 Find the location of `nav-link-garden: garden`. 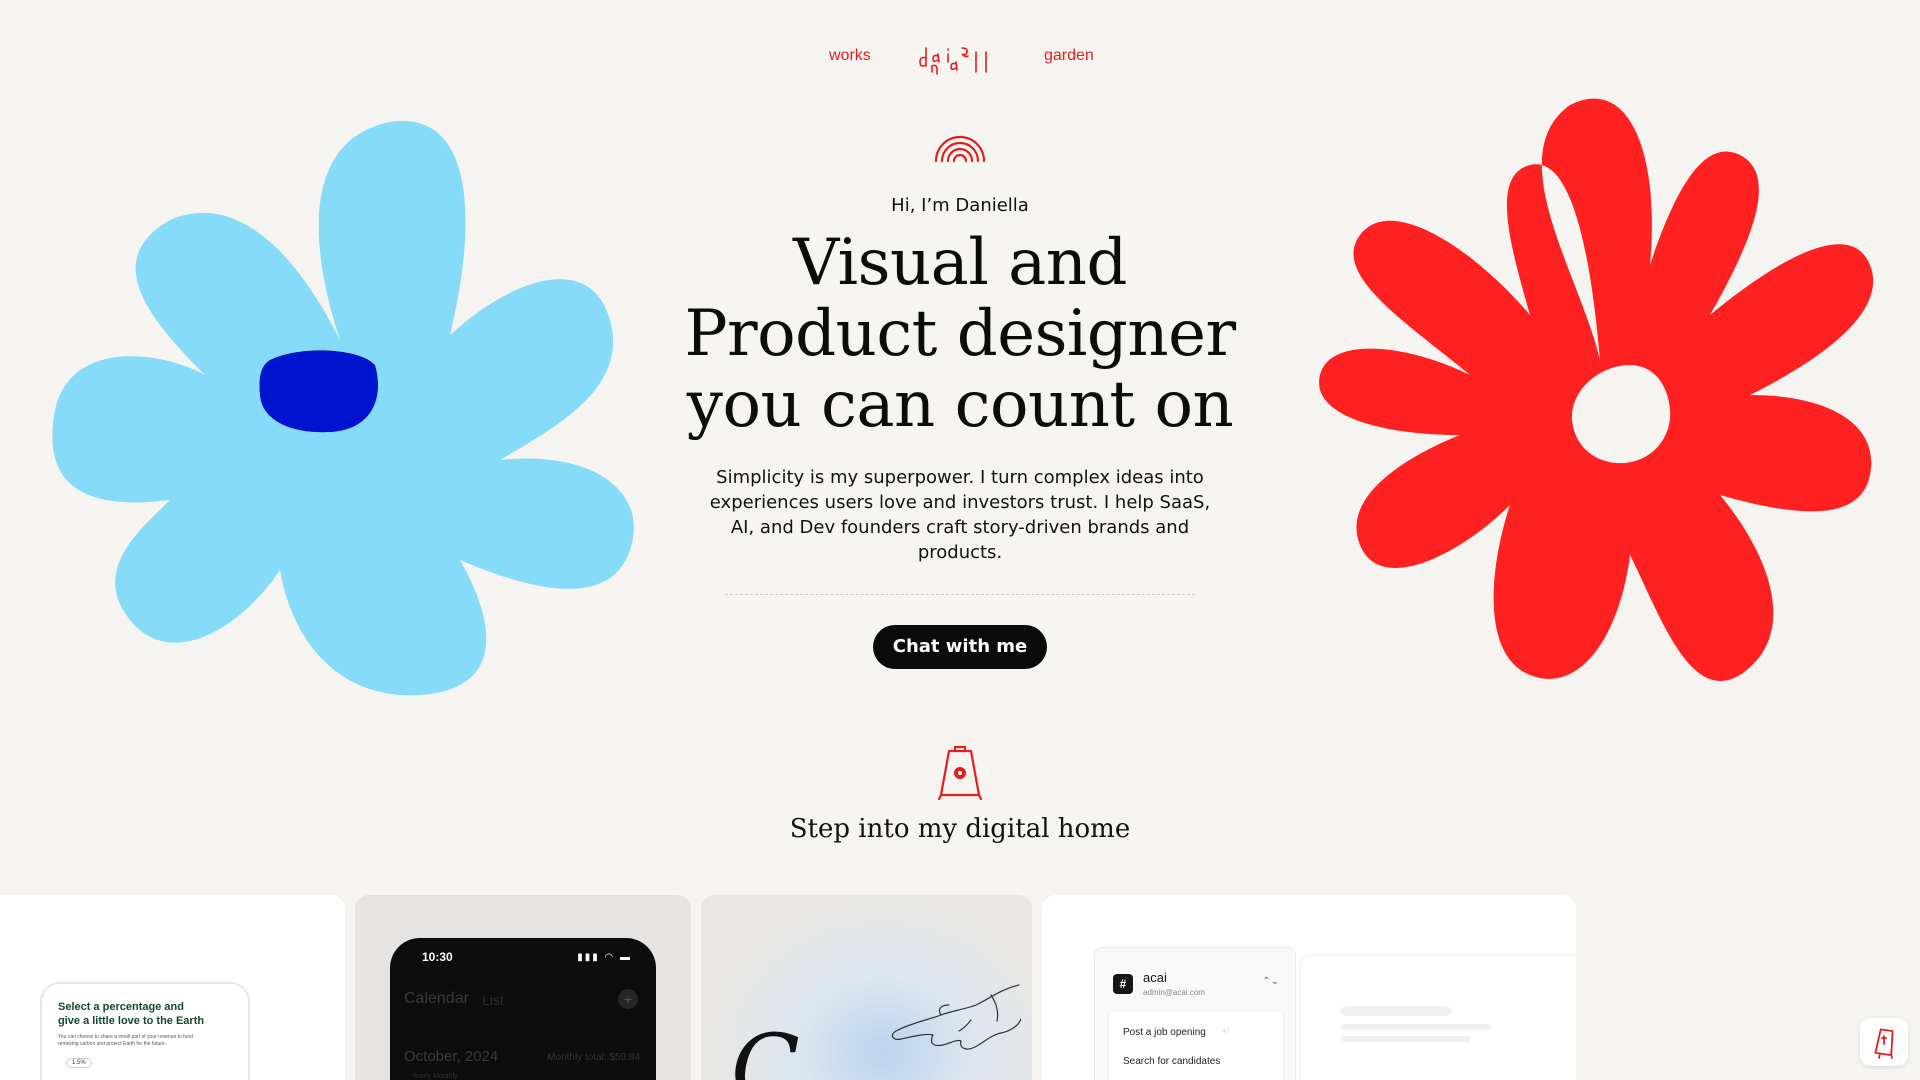

nav-link-garden: garden is located at coordinates (1069, 56).